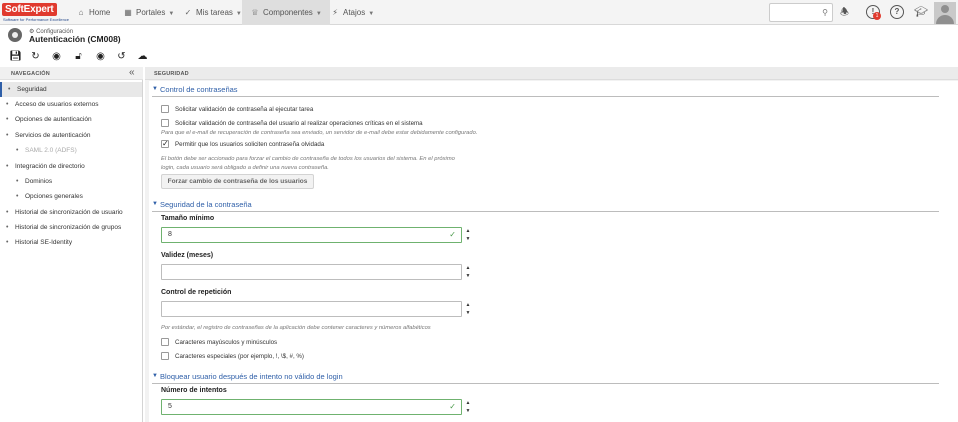 The height and width of the screenshot is (422, 958). What do you see at coordinates (71, 73) in the screenshot?
I see `sidebar-header: NAVEGACIÓN «` at bounding box center [71, 73].